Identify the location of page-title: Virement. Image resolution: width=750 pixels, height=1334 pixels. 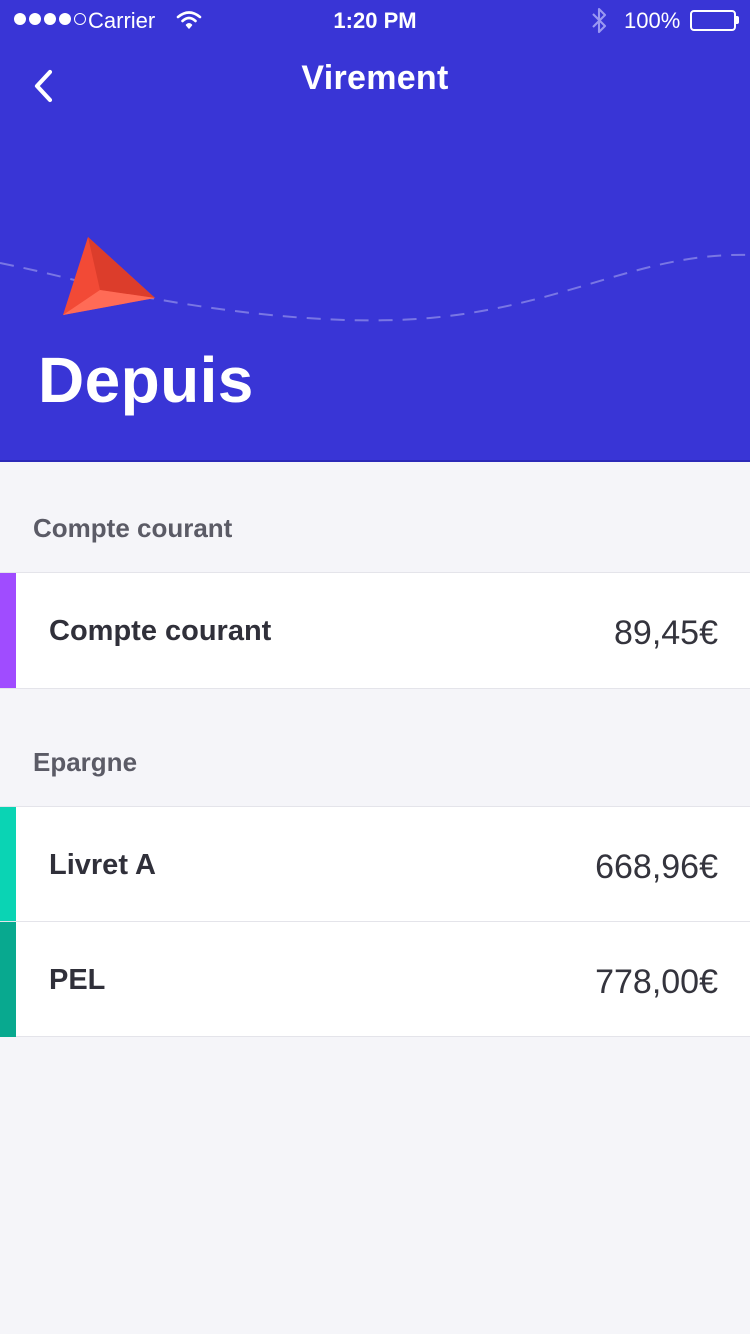
(375, 78).